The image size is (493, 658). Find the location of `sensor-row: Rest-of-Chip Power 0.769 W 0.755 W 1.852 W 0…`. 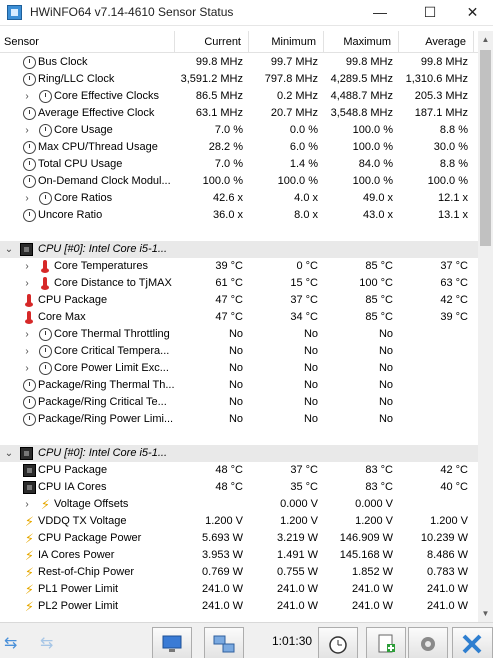

sensor-row: Rest-of-Chip Power 0.769 W 0.755 W 1.852 W 0… is located at coordinates (239, 572).